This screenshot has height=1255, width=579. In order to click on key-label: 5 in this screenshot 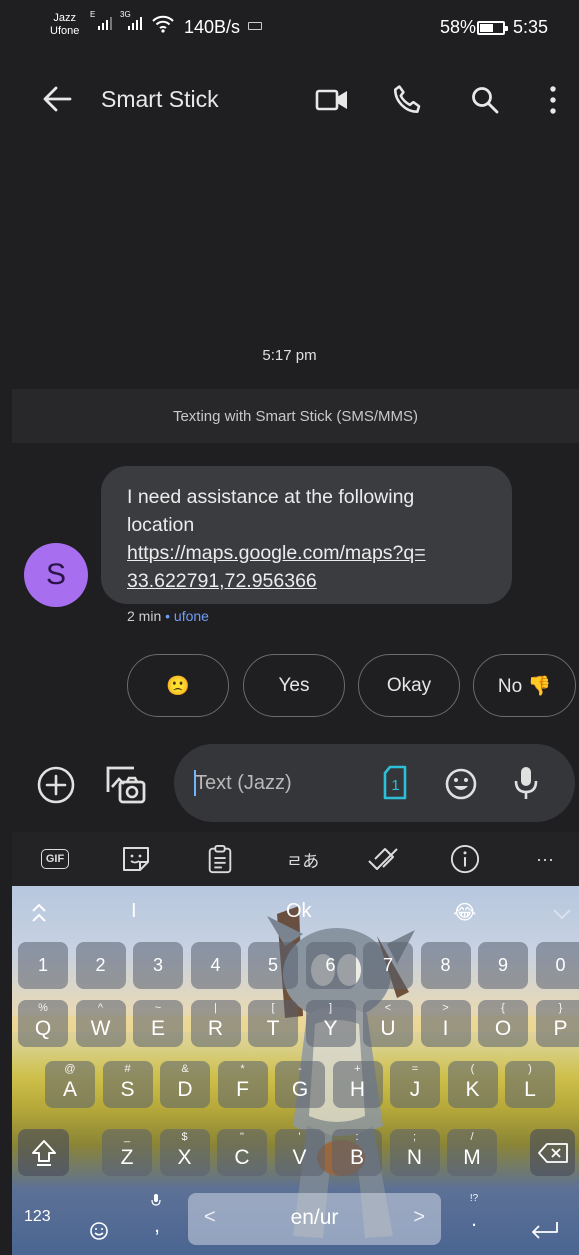, I will do `click(272, 965)`.